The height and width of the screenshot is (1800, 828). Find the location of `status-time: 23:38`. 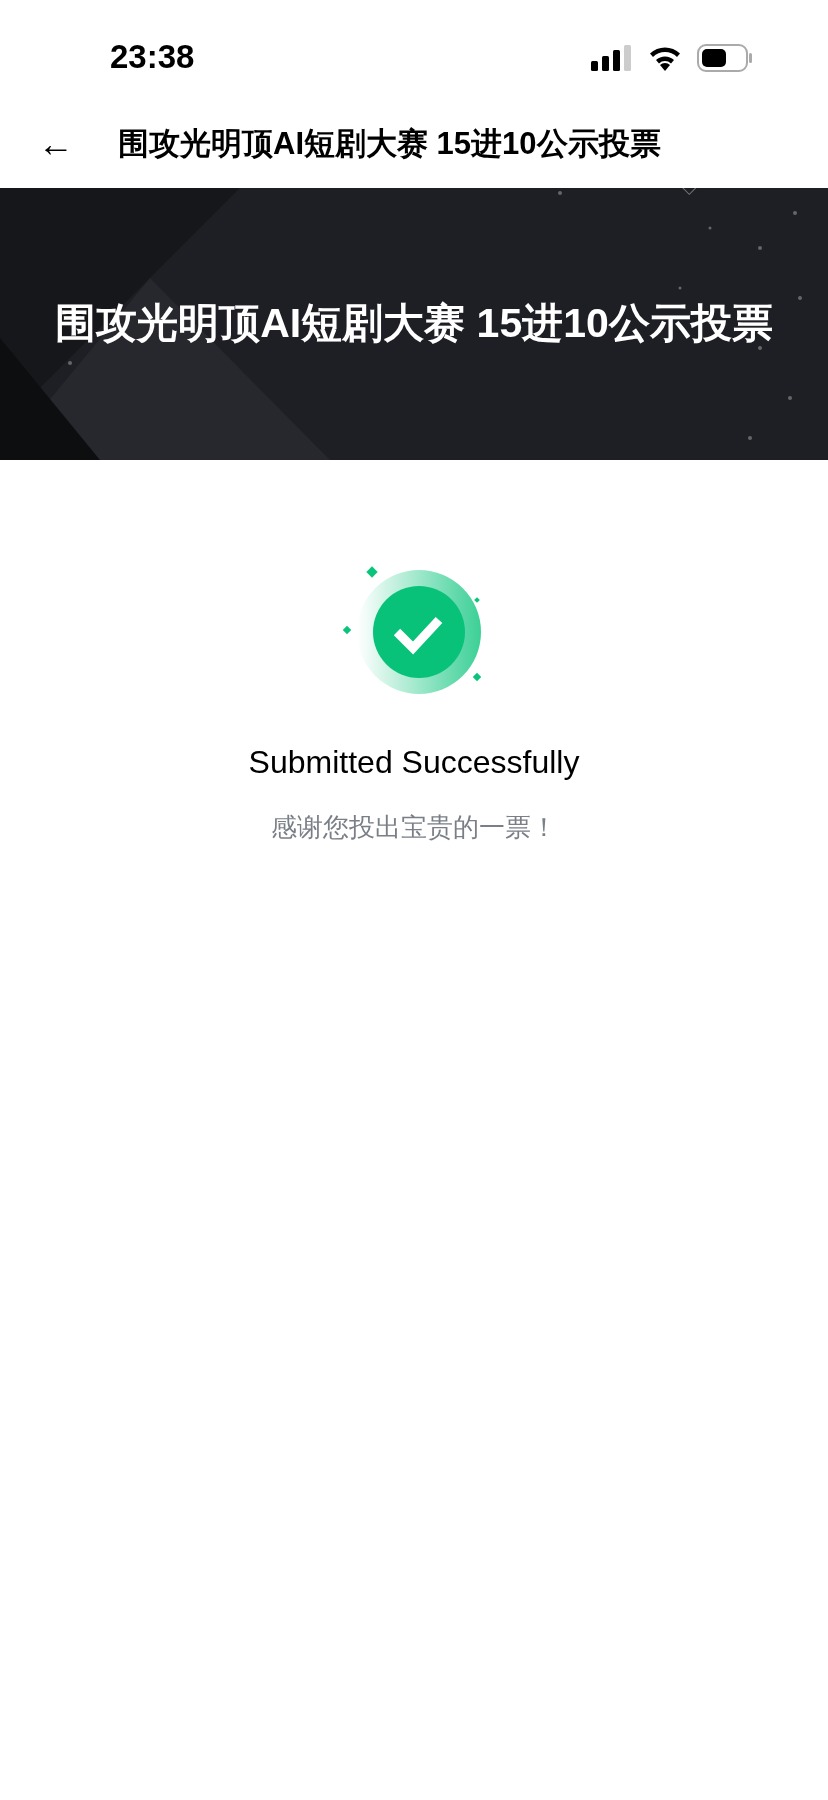

status-time: 23:38 is located at coordinates (152, 56).